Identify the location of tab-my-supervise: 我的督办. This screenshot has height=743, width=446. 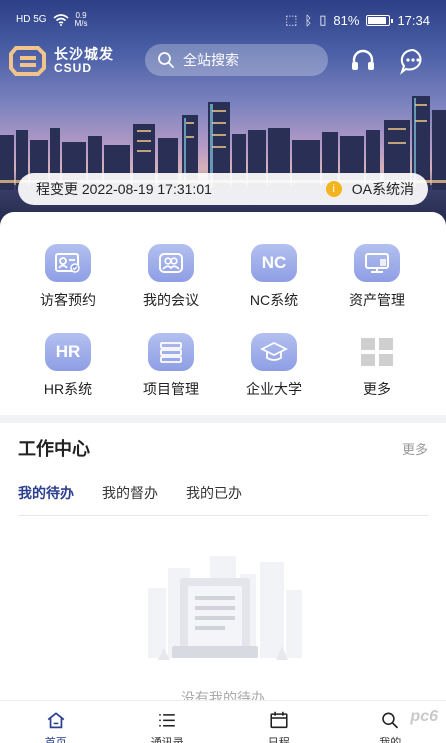
(130, 498).